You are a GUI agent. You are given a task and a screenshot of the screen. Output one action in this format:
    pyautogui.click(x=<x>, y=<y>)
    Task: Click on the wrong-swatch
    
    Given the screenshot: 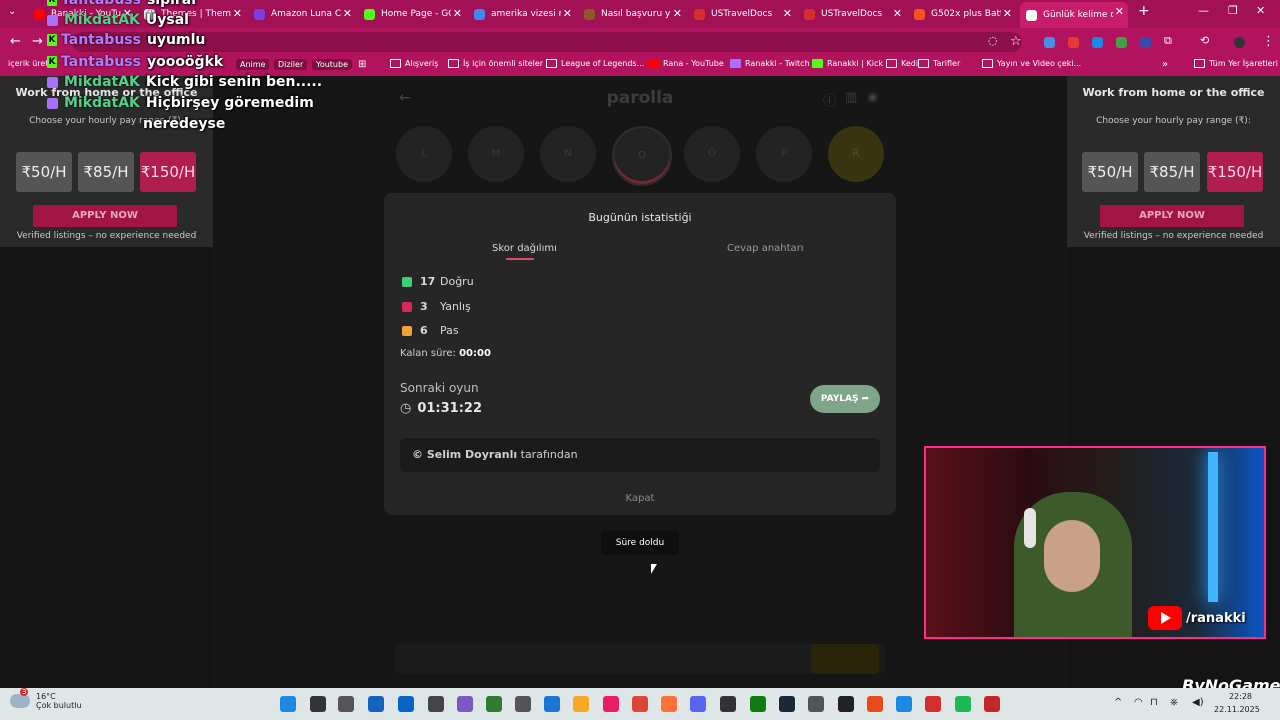 What is the action you would take?
    pyautogui.click(x=407, y=306)
    